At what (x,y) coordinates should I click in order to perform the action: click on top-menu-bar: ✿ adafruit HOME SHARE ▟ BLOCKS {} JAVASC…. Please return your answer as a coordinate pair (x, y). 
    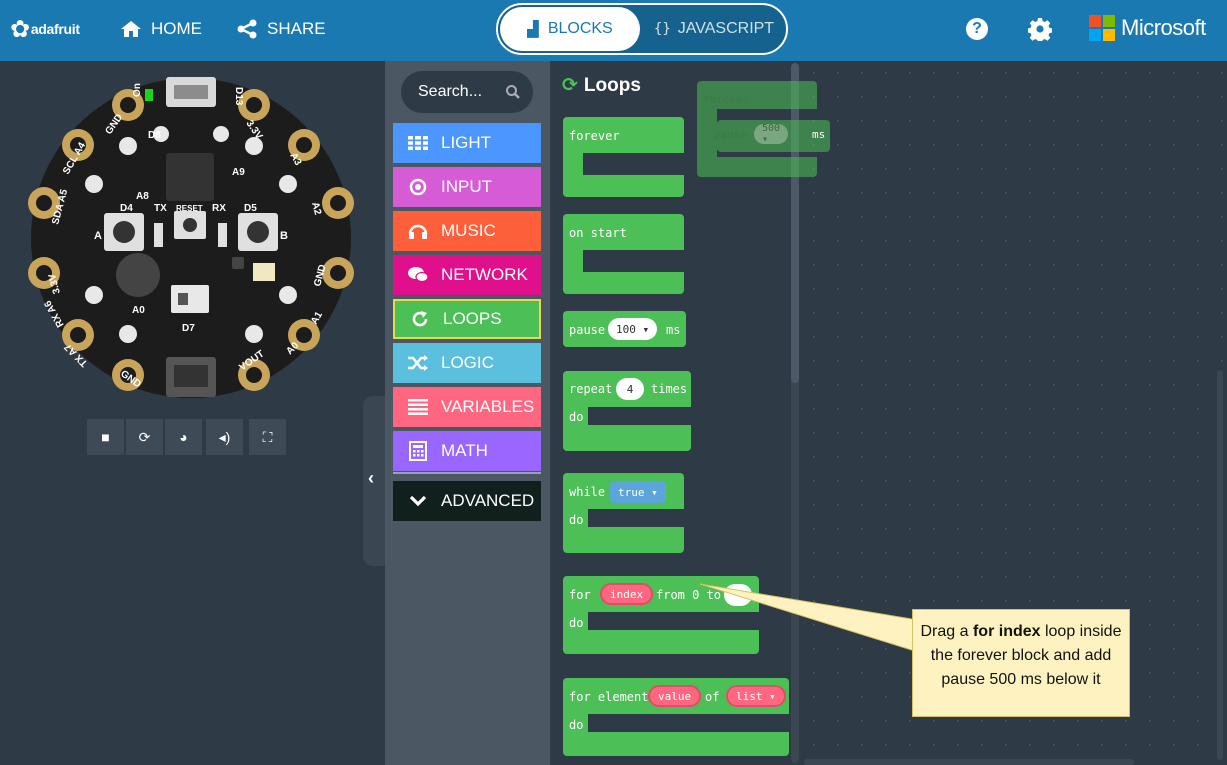
    Looking at the image, I should click on (613, 30).